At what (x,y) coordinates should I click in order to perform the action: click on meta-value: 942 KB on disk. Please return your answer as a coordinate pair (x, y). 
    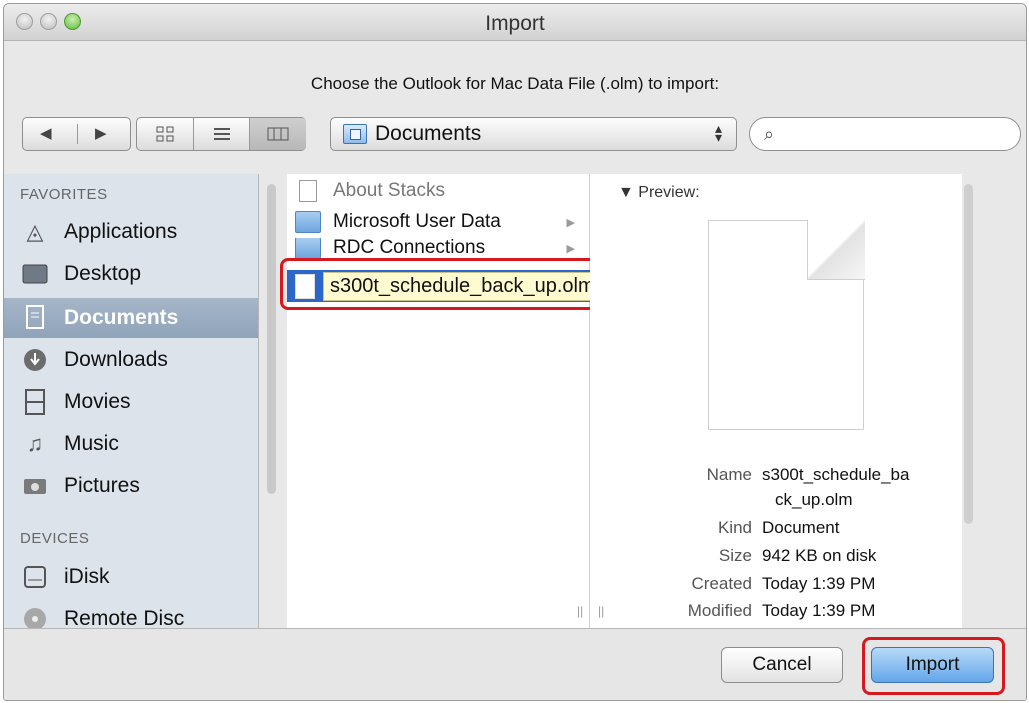
    Looking at the image, I should click on (819, 555).